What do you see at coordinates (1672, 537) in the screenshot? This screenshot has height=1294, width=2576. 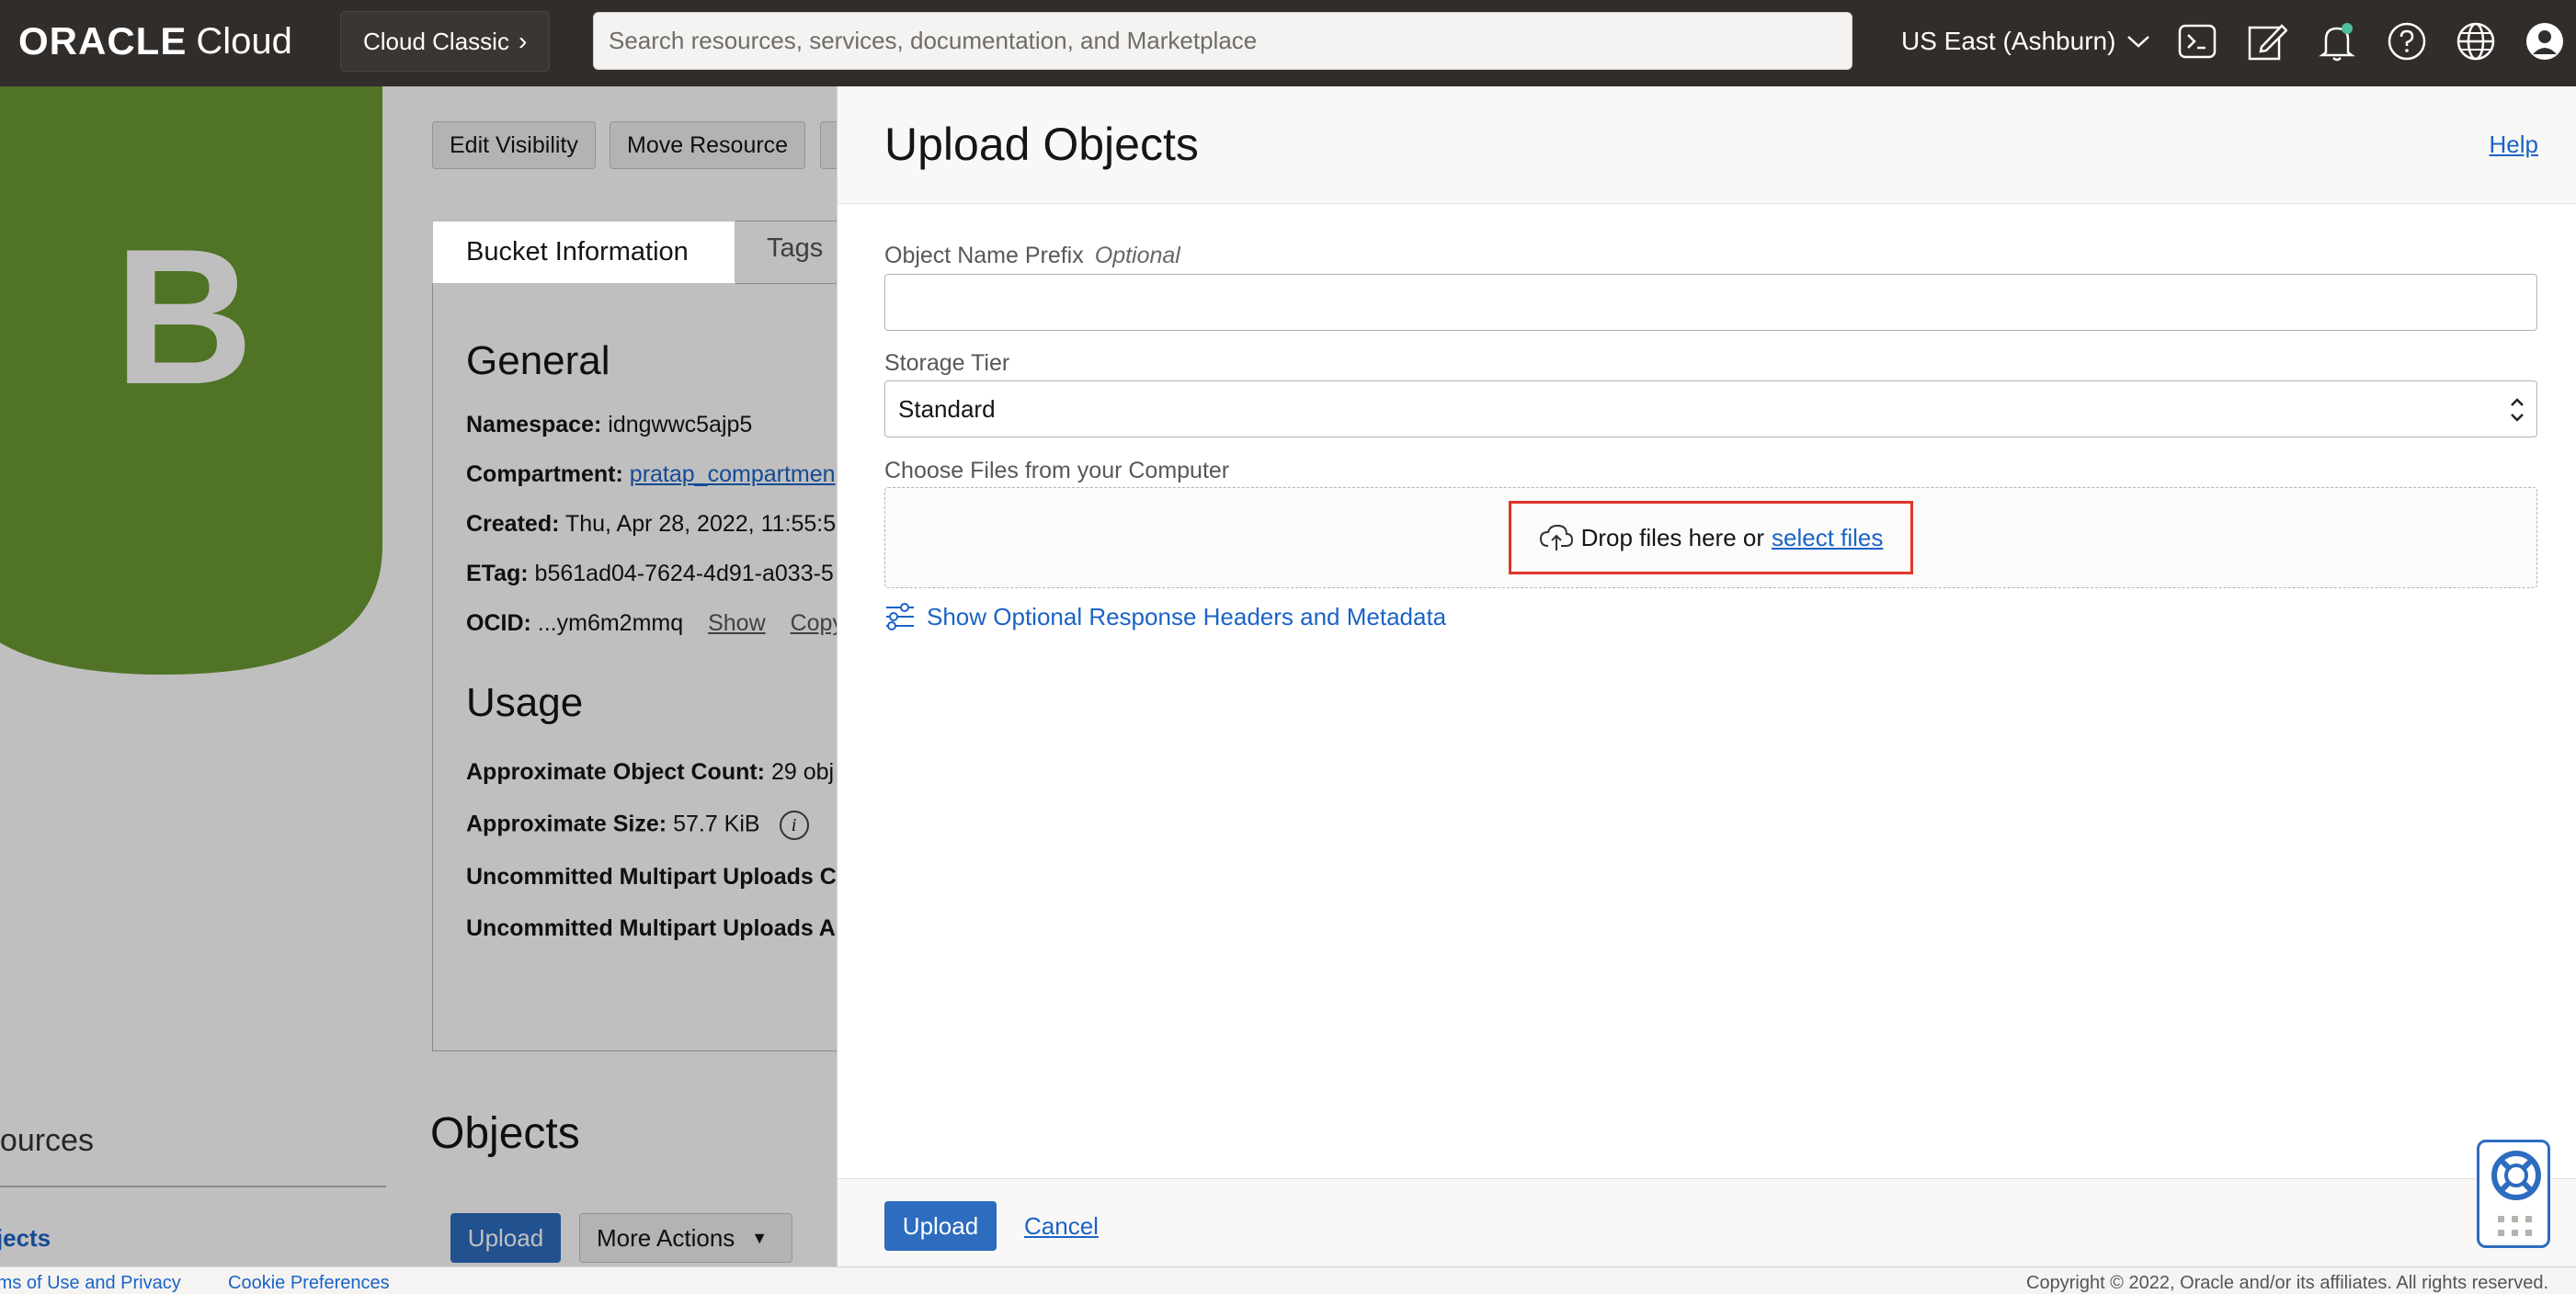 I see `drop-files-text: Drop files here or` at bounding box center [1672, 537].